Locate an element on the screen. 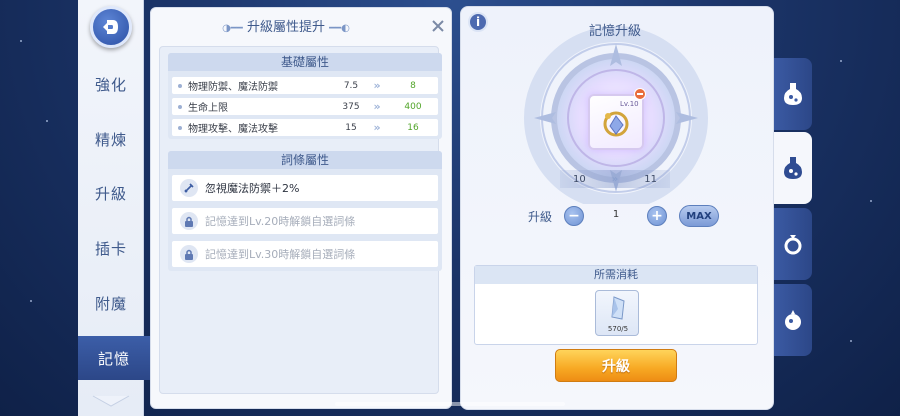 The height and width of the screenshot is (416, 900). section-header: 詞條屬性 is located at coordinates (305, 160).